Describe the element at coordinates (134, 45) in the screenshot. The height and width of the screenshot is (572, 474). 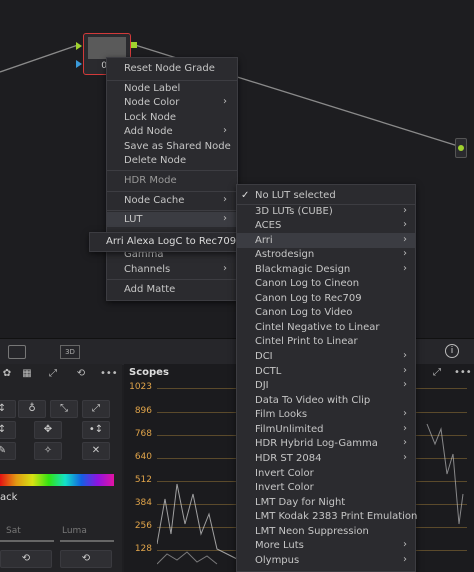
I see `node-output-green` at that location.